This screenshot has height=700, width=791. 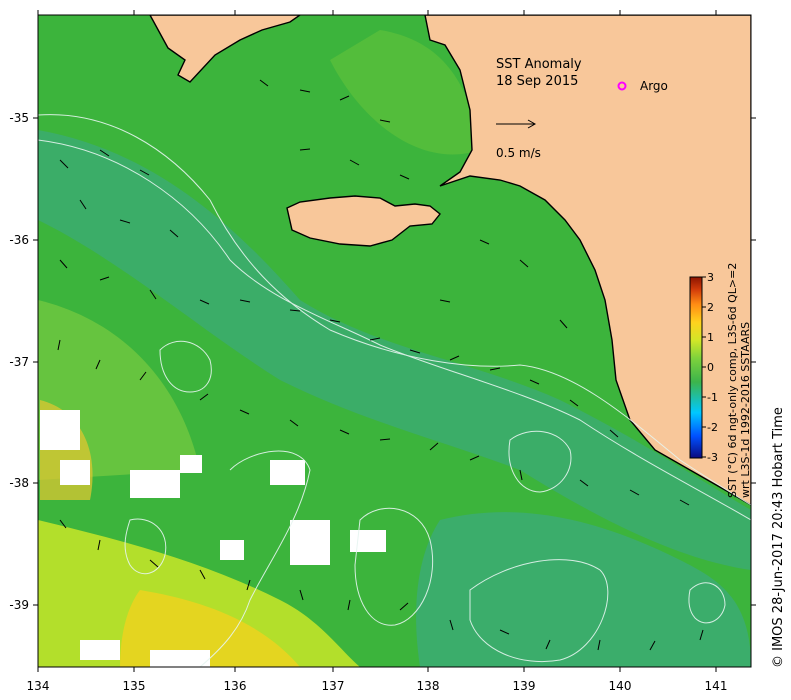 I want to click on colorbar-tick-label: -3, so click(x=712, y=457).